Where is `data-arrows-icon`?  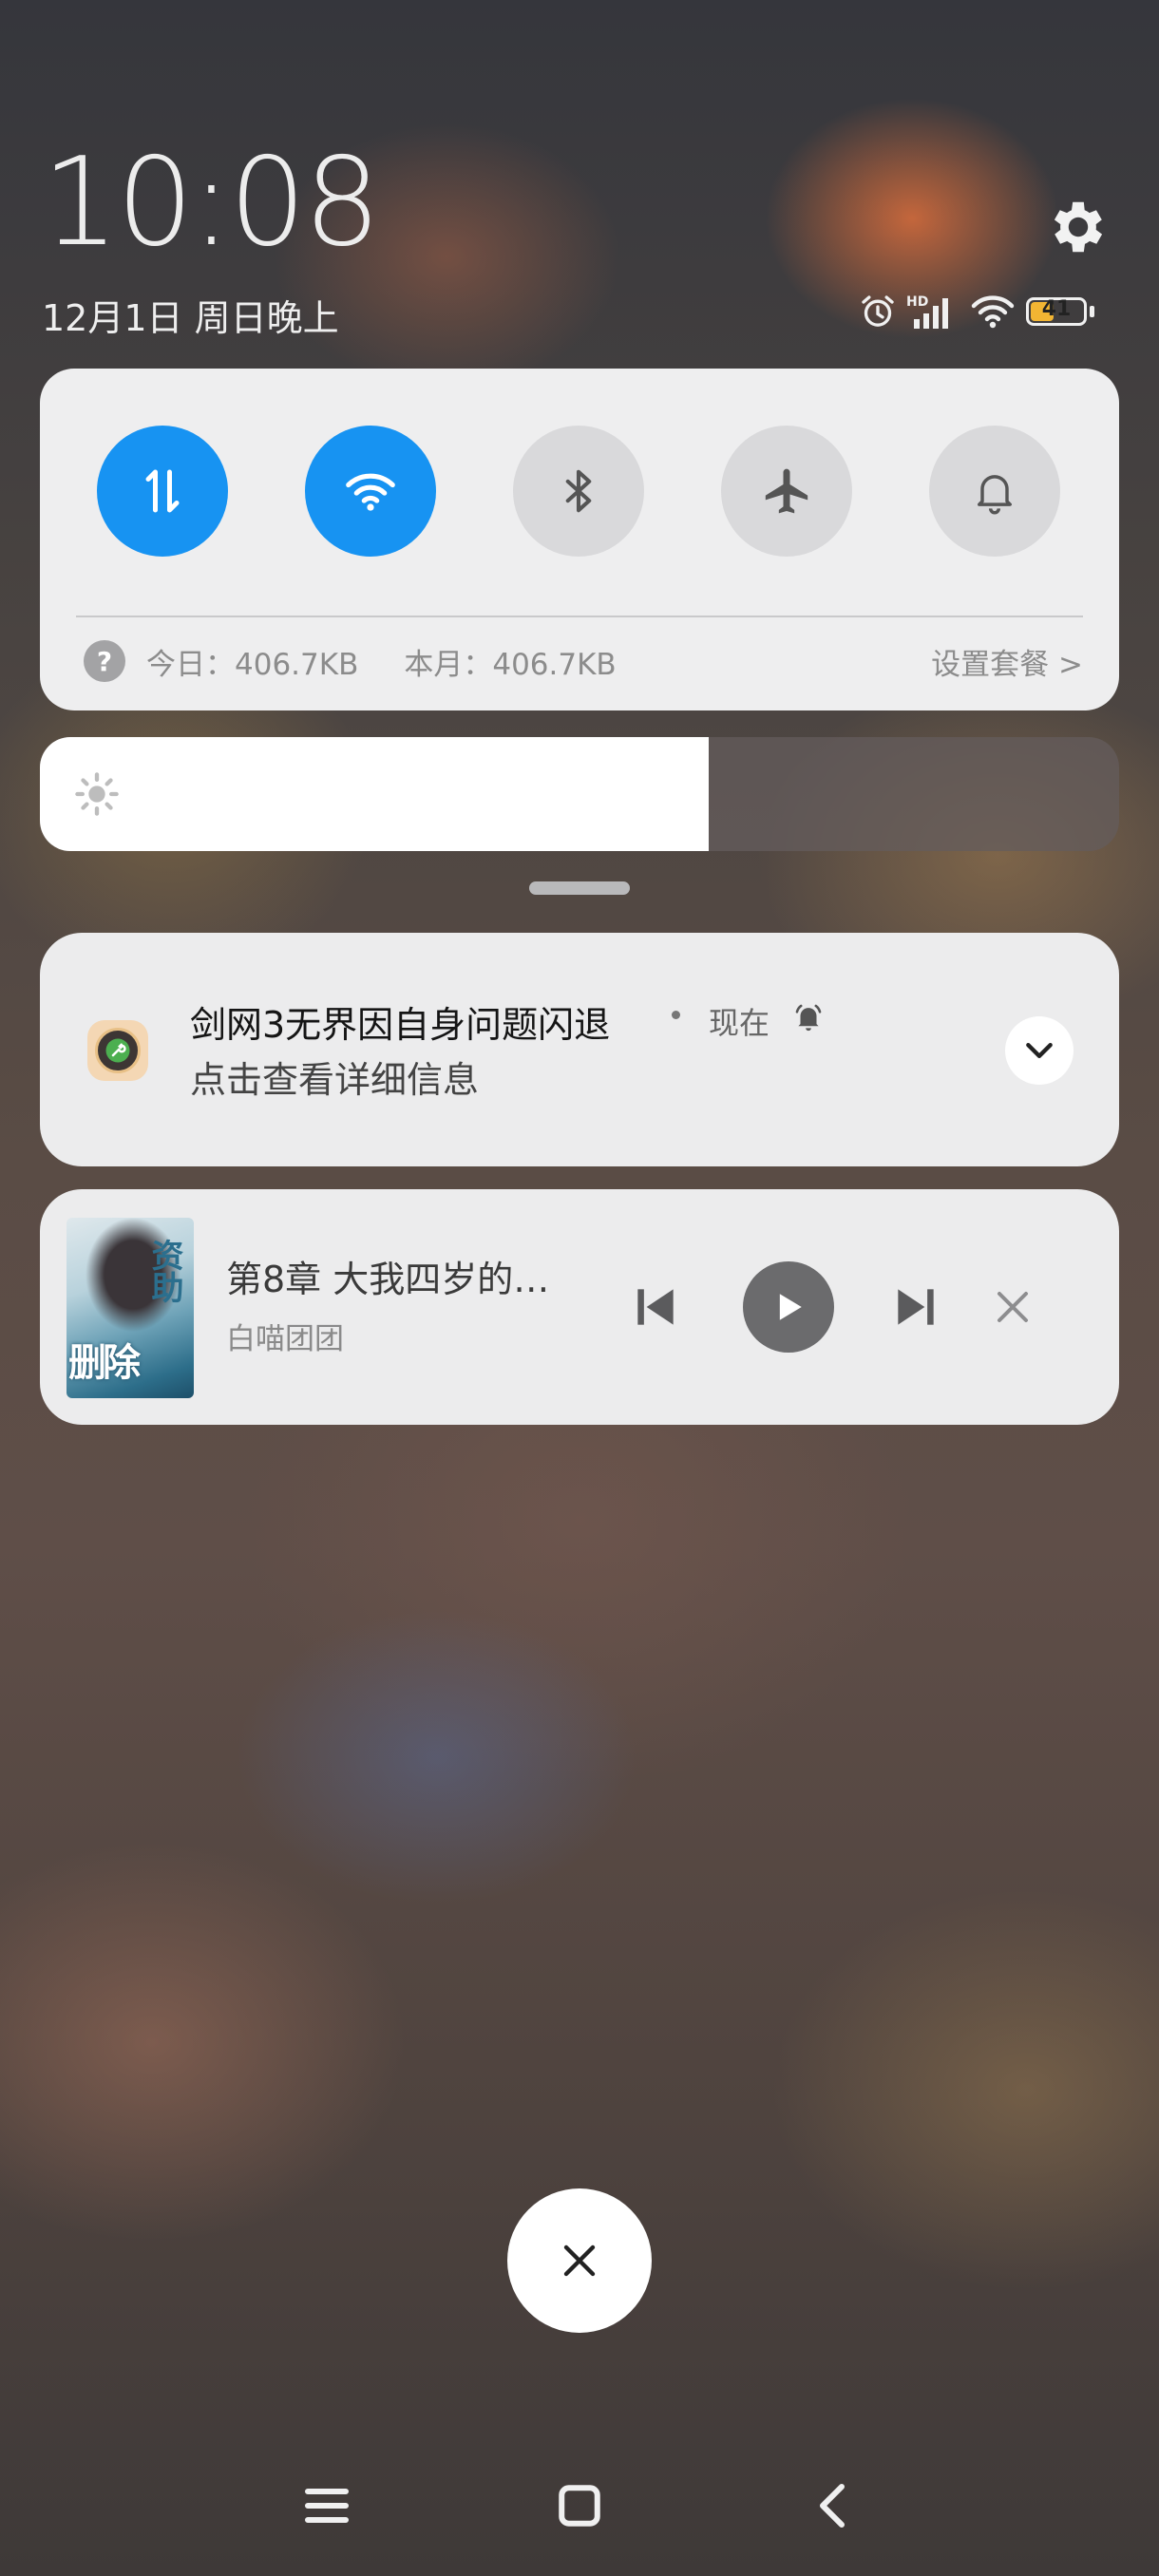
data-arrows-icon is located at coordinates (162, 491).